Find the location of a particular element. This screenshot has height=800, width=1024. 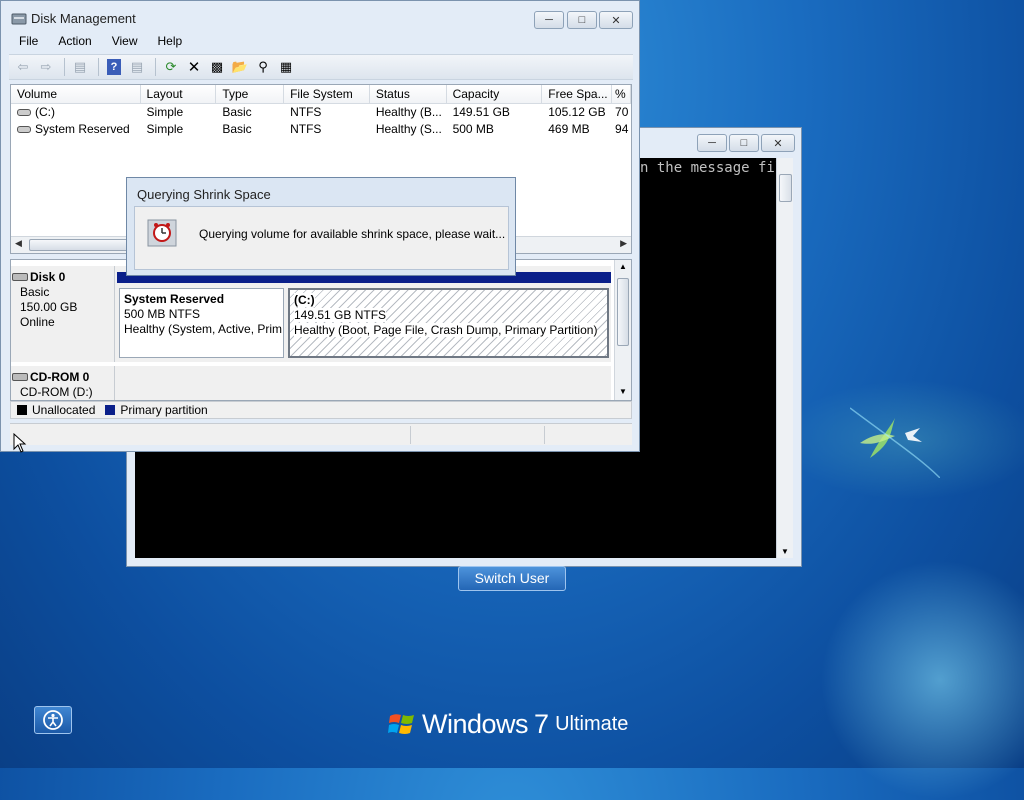

free-space-cell: 105.12 GB is located at coordinates (577, 112).